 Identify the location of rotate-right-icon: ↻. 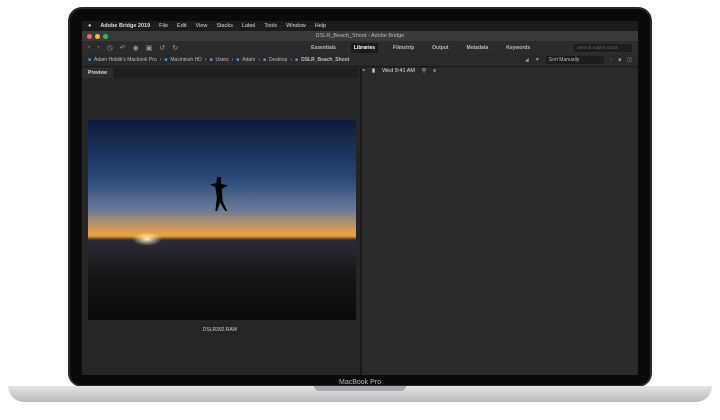
(175, 48).